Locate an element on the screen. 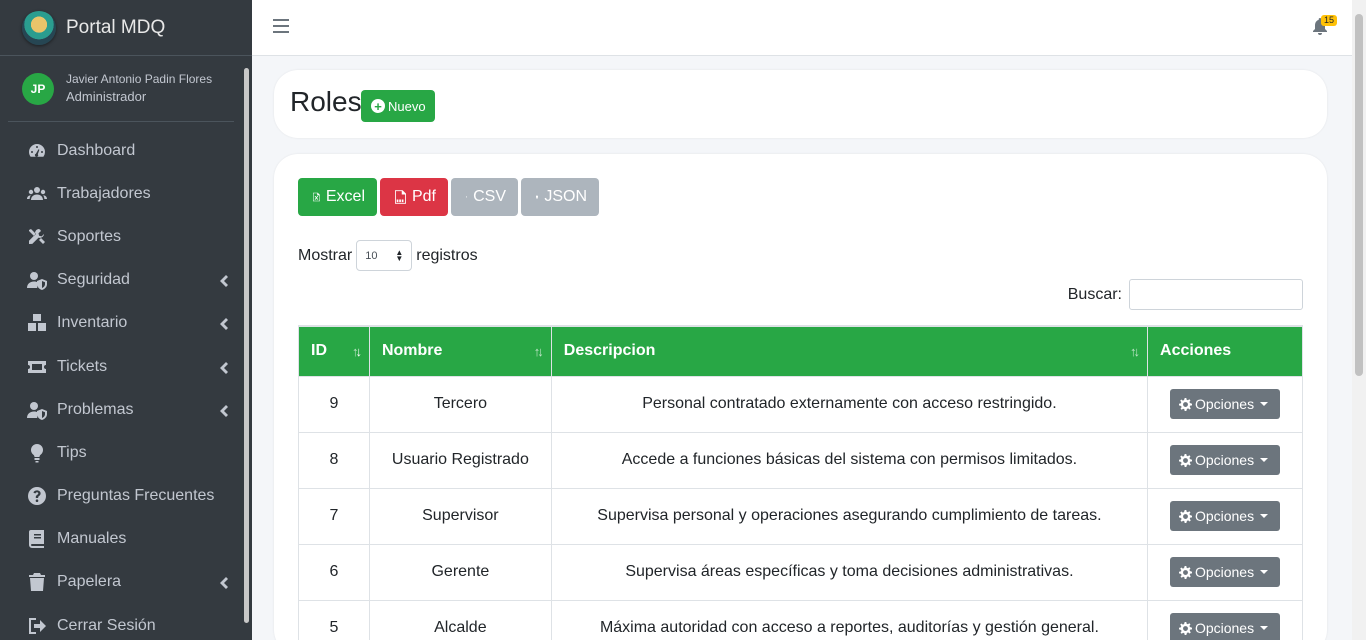 Image resolution: width=1366 pixels, height=640 pixels. sidebar-item-papelera: Papelera is located at coordinates (126, 582).